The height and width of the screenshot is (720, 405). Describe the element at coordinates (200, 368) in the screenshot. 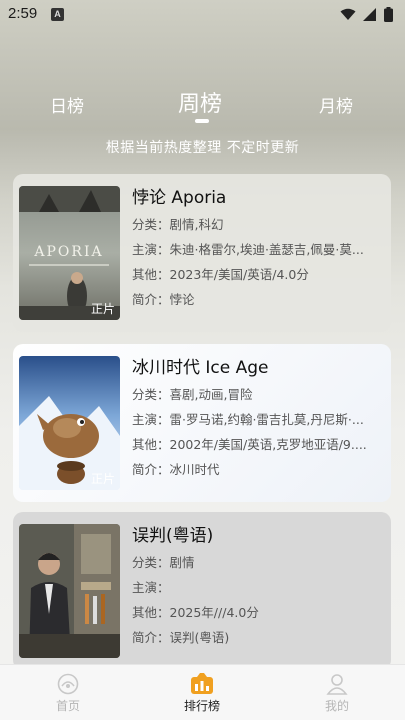

I see `movie-title: 冰川时代 Ice Age` at that location.